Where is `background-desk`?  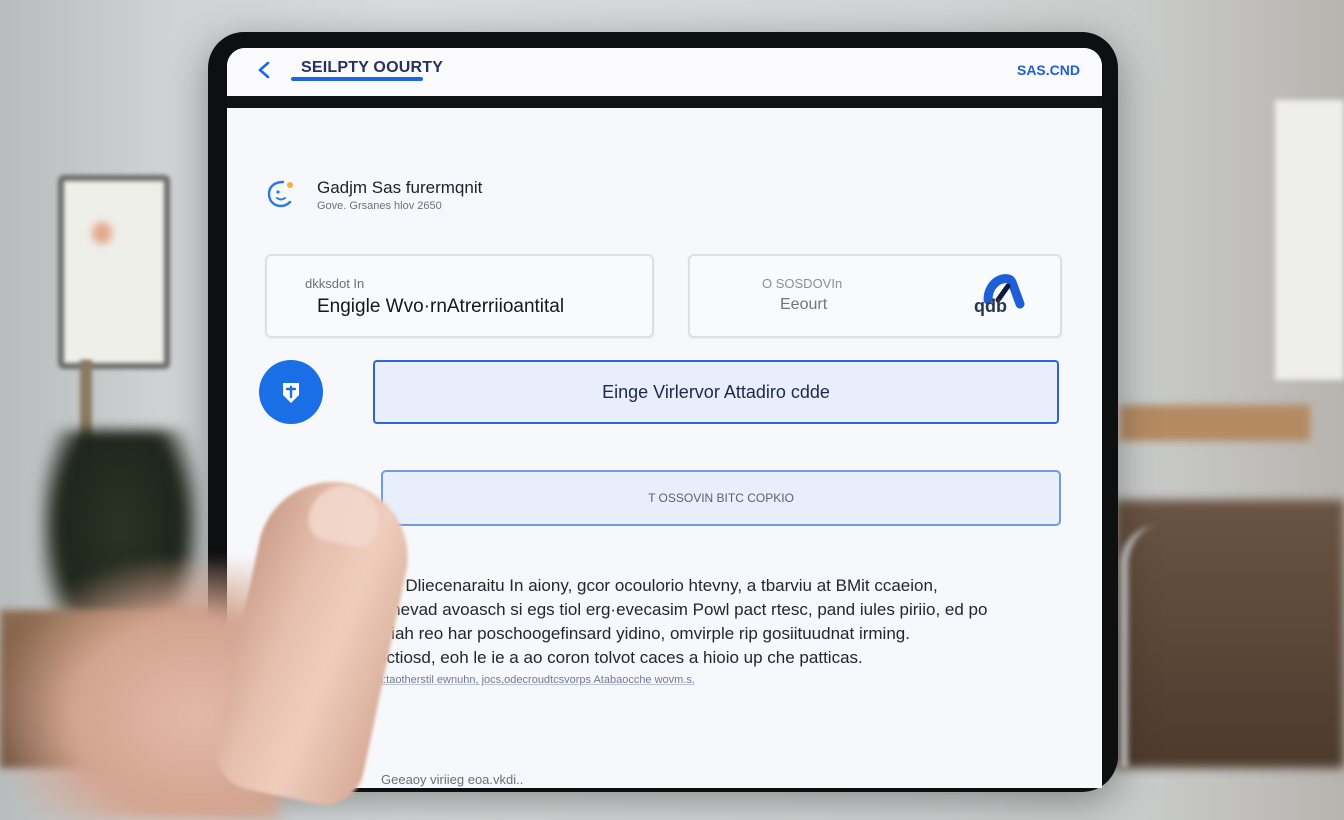
background-desk is located at coordinates (1215, 423).